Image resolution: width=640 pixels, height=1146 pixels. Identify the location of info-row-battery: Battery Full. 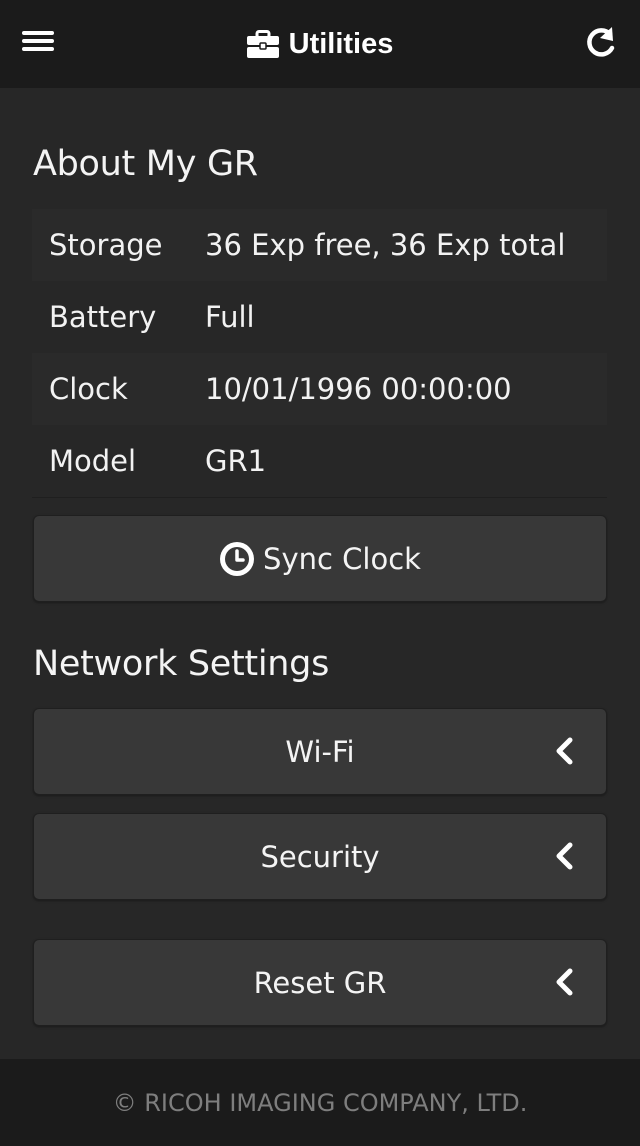
(319, 317).